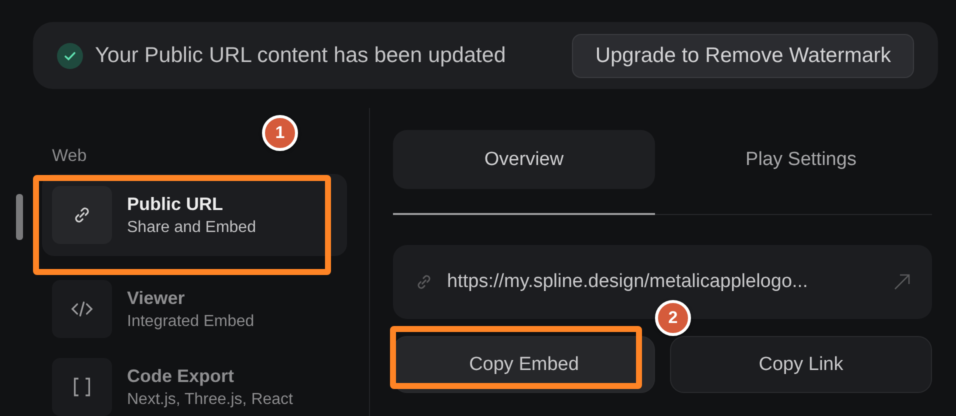  I want to click on step-marker: 2, so click(673, 318).